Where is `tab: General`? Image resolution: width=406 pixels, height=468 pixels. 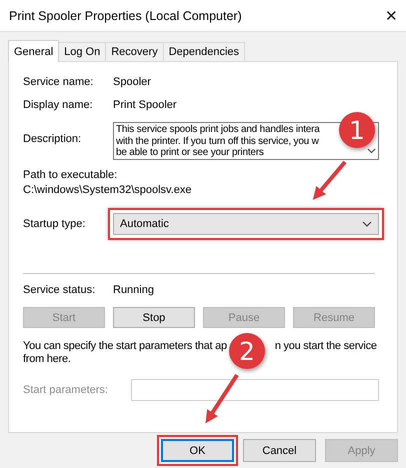
tab: General is located at coordinates (34, 51).